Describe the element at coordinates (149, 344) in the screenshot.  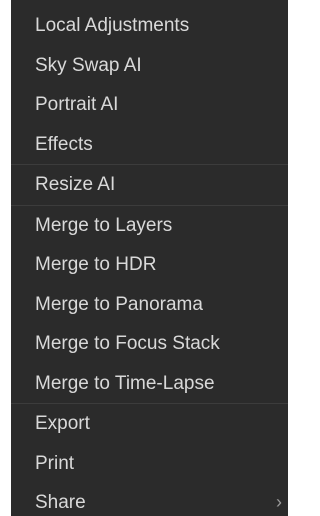
I see `menu-item-merge-to-focus-stack: Merge to Focus Stack` at that location.